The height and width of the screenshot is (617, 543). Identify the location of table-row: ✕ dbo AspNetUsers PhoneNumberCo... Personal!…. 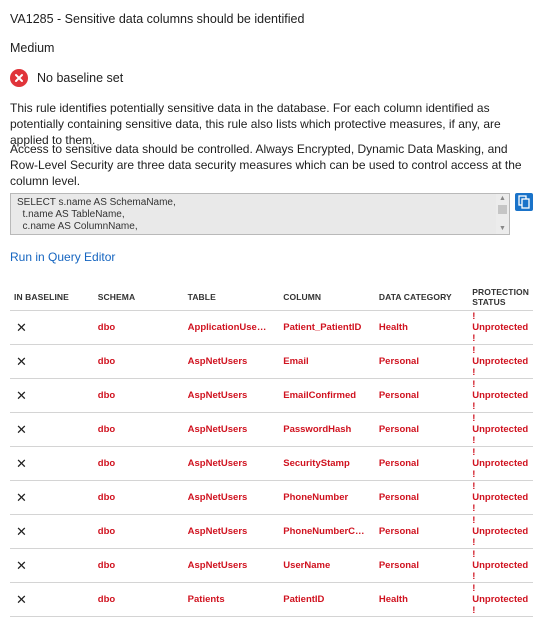
(271, 531).